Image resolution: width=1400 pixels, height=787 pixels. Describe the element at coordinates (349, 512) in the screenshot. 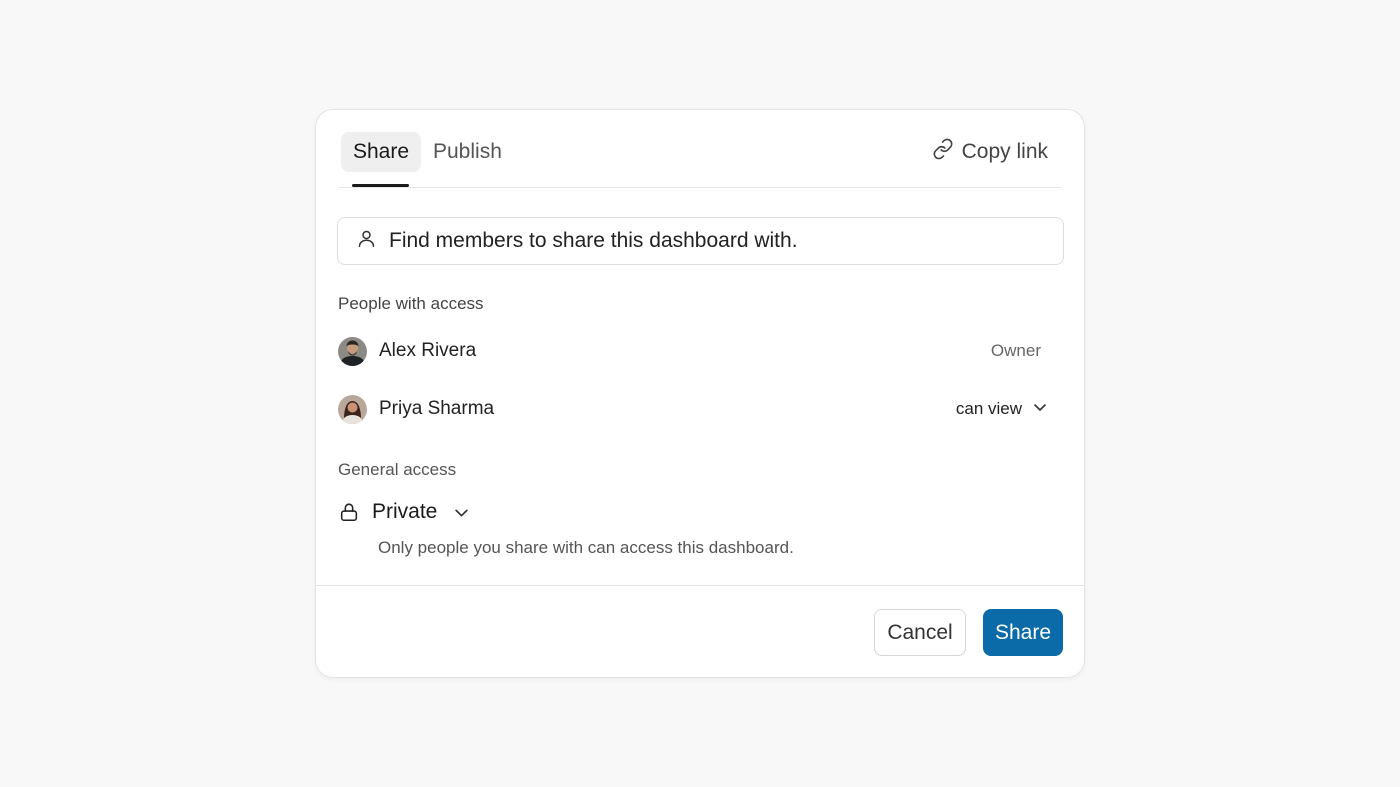

I see `lock-icon` at that location.